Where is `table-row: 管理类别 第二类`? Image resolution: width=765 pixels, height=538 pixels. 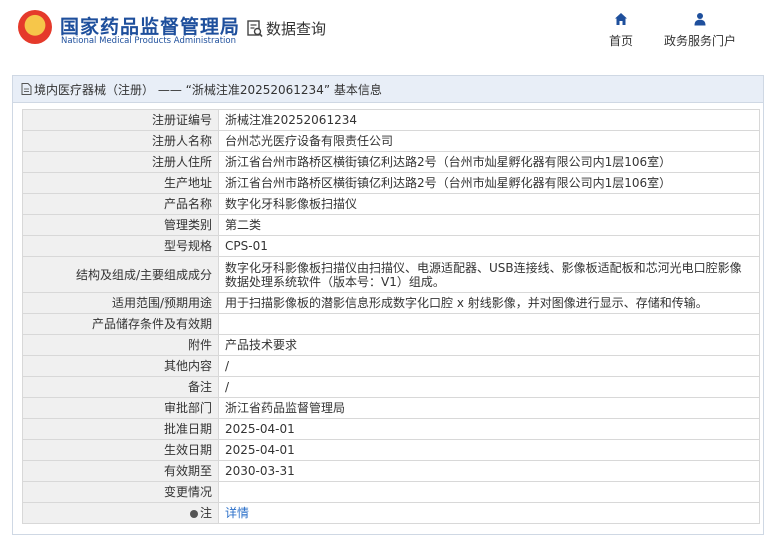 table-row: 管理类别 第二类 is located at coordinates (391, 225).